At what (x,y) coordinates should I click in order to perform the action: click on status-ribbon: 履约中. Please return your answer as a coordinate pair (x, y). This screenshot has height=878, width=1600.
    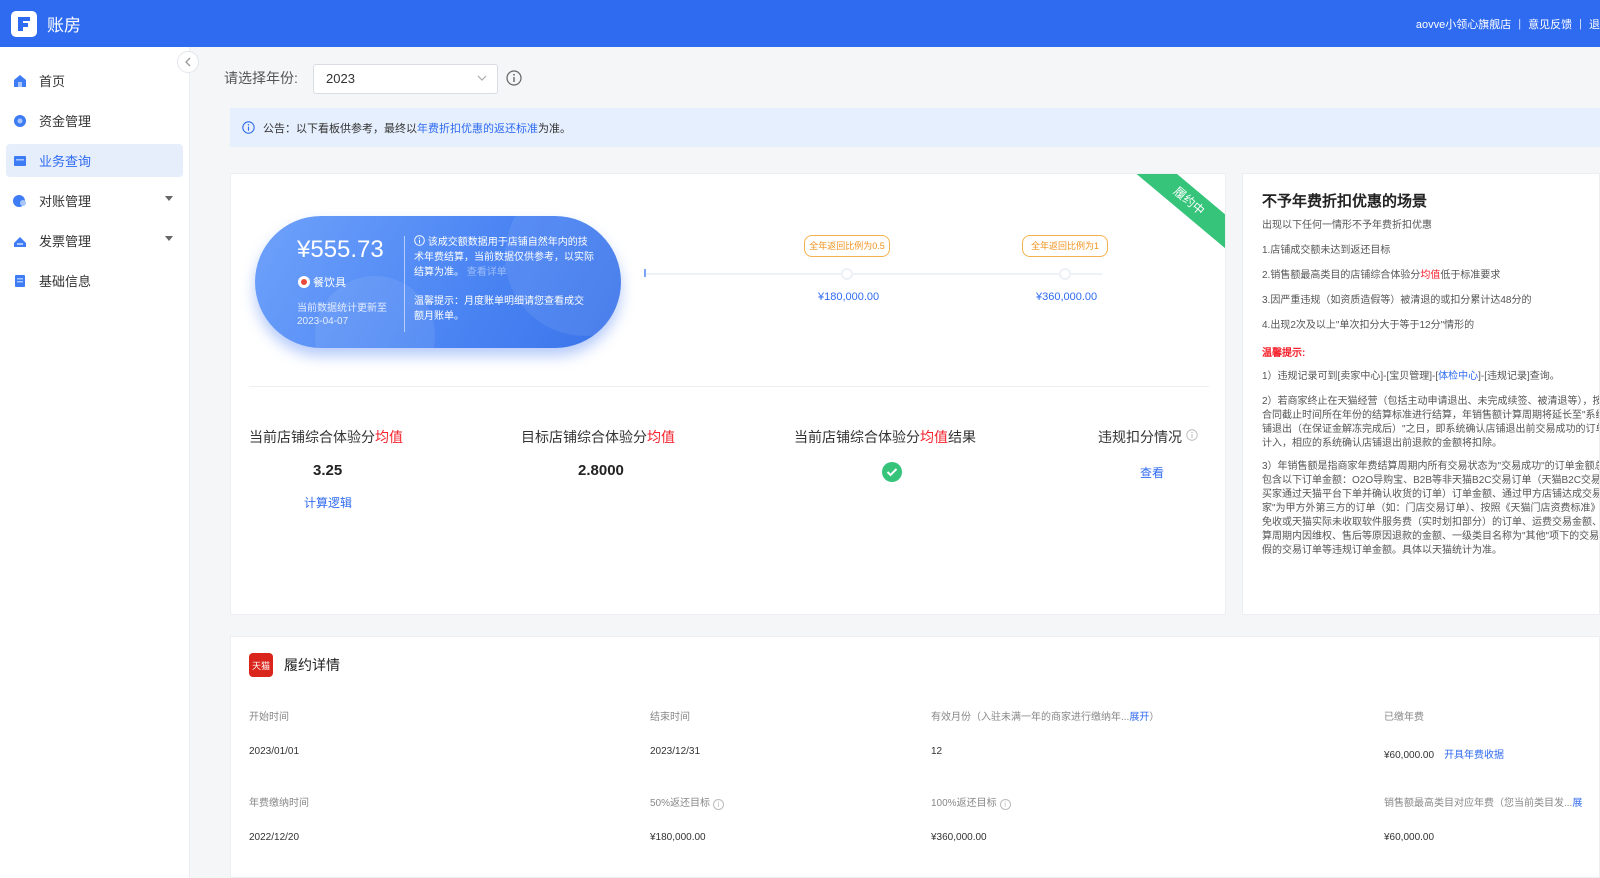
    Looking at the image, I should click on (1176, 215).